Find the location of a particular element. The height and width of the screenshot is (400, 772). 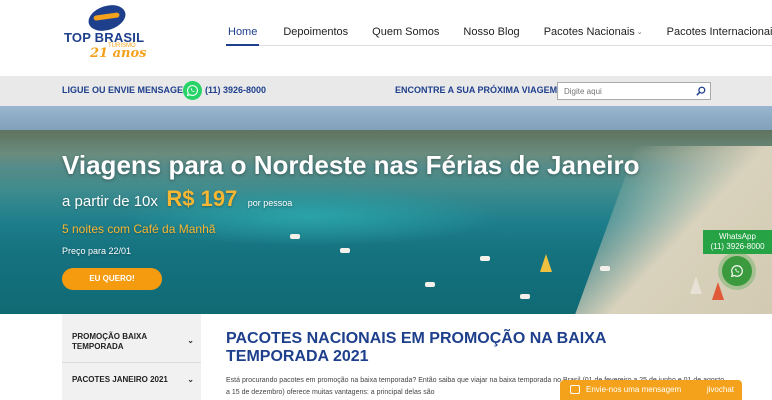

nav-item-nosso-blog: Nosso Blog is located at coordinates (491, 32).